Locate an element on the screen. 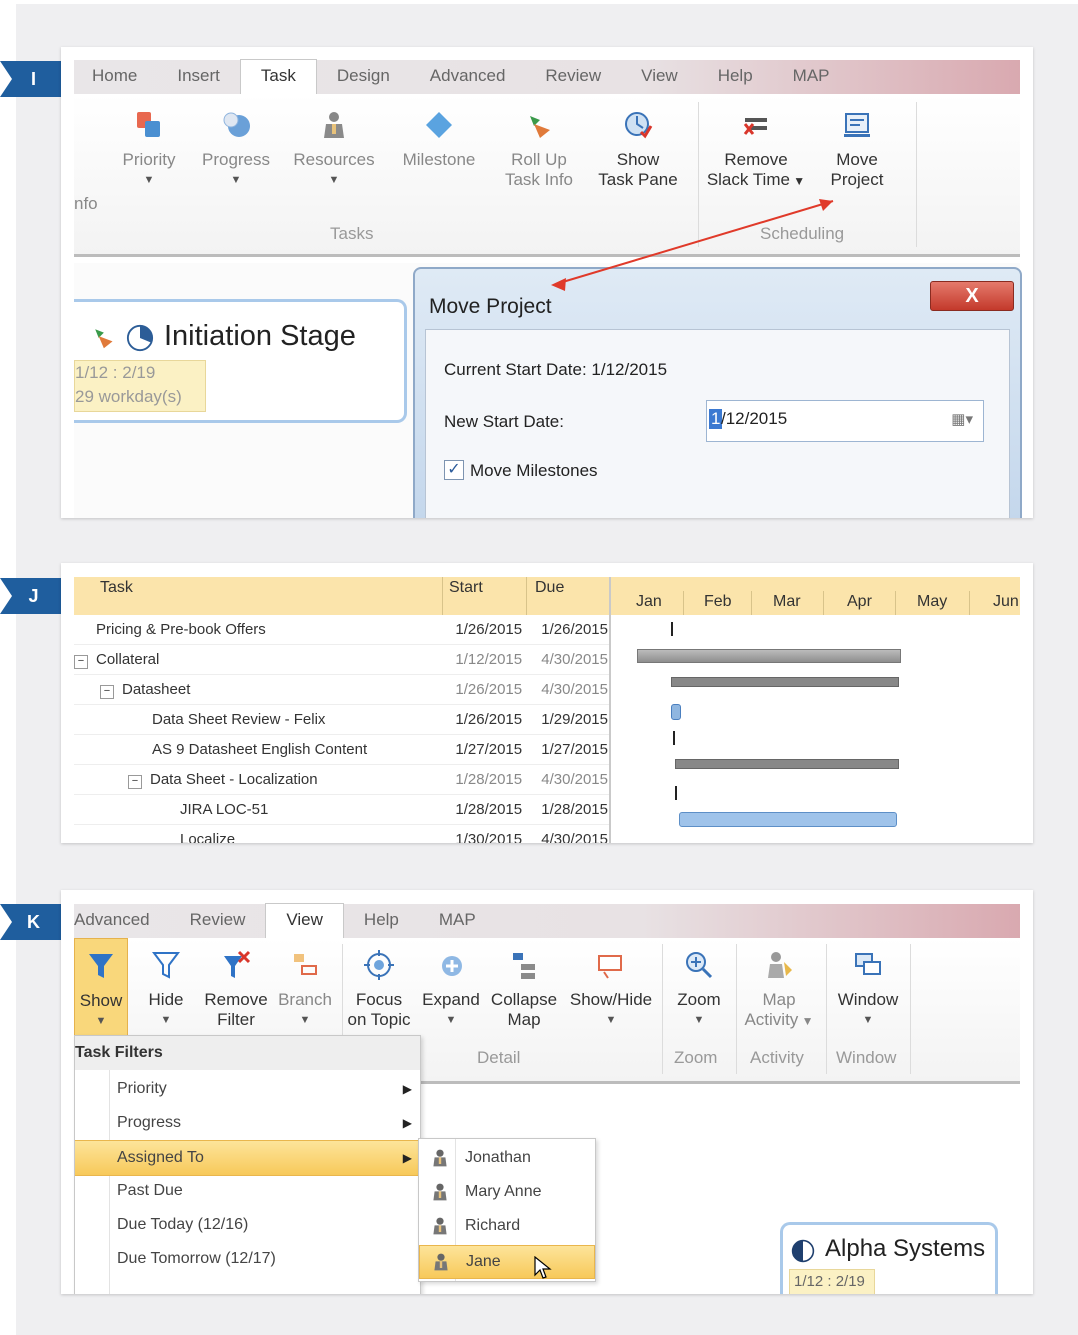 The height and width of the screenshot is (1335, 1078). remove-filter-button: Remove Filter is located at coordinates (236, 990).